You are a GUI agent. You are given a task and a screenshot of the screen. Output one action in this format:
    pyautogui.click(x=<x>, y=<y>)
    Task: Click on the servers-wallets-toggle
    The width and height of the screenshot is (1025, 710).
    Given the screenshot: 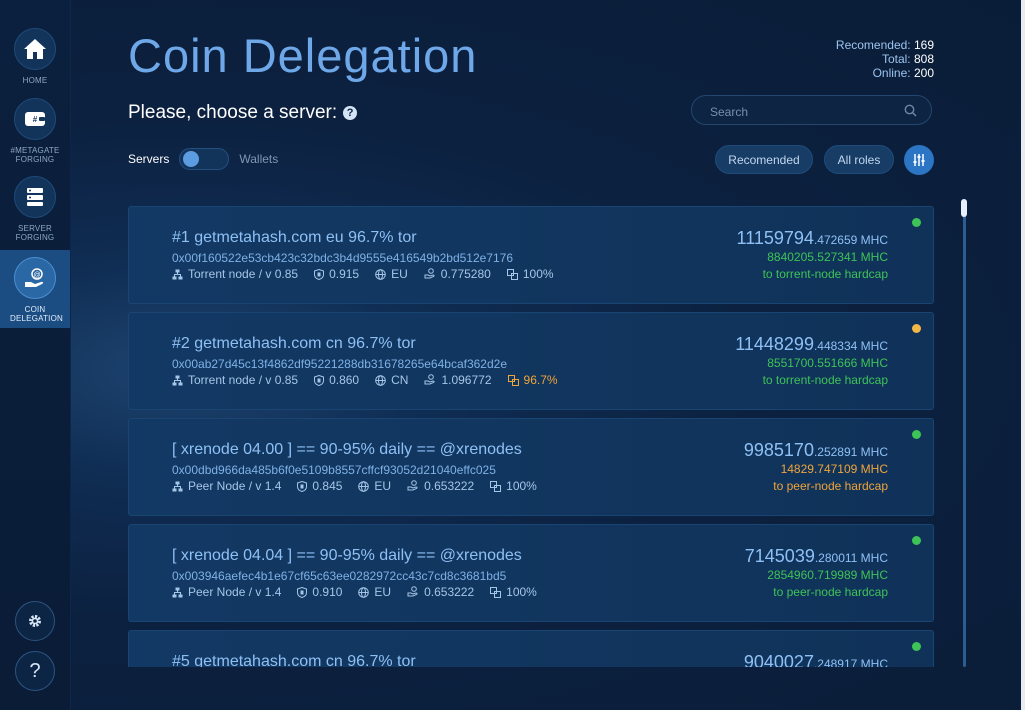 What is the action you would take?
    pyautogui.click(x=204, y=159)
    